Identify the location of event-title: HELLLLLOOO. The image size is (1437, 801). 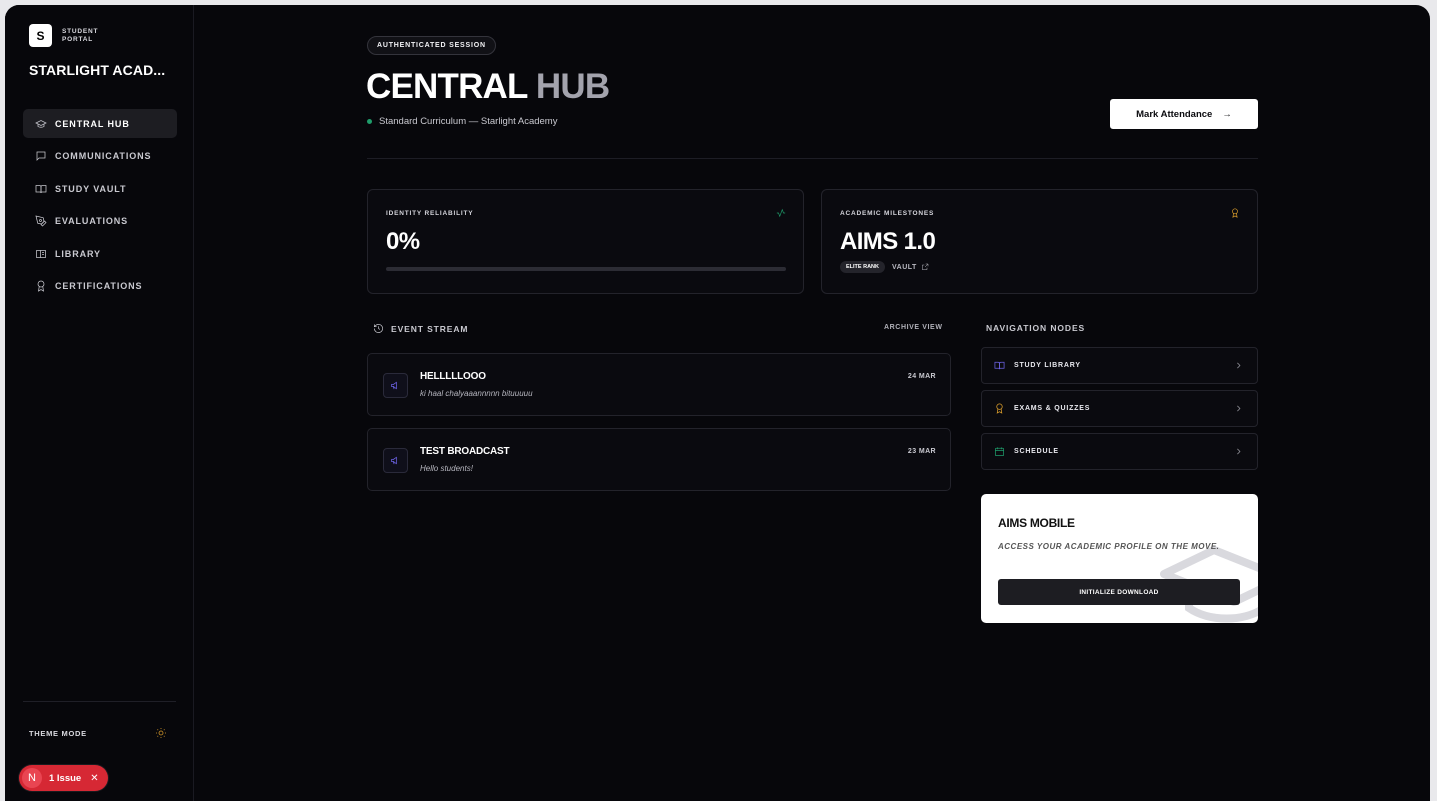
(453, 376).